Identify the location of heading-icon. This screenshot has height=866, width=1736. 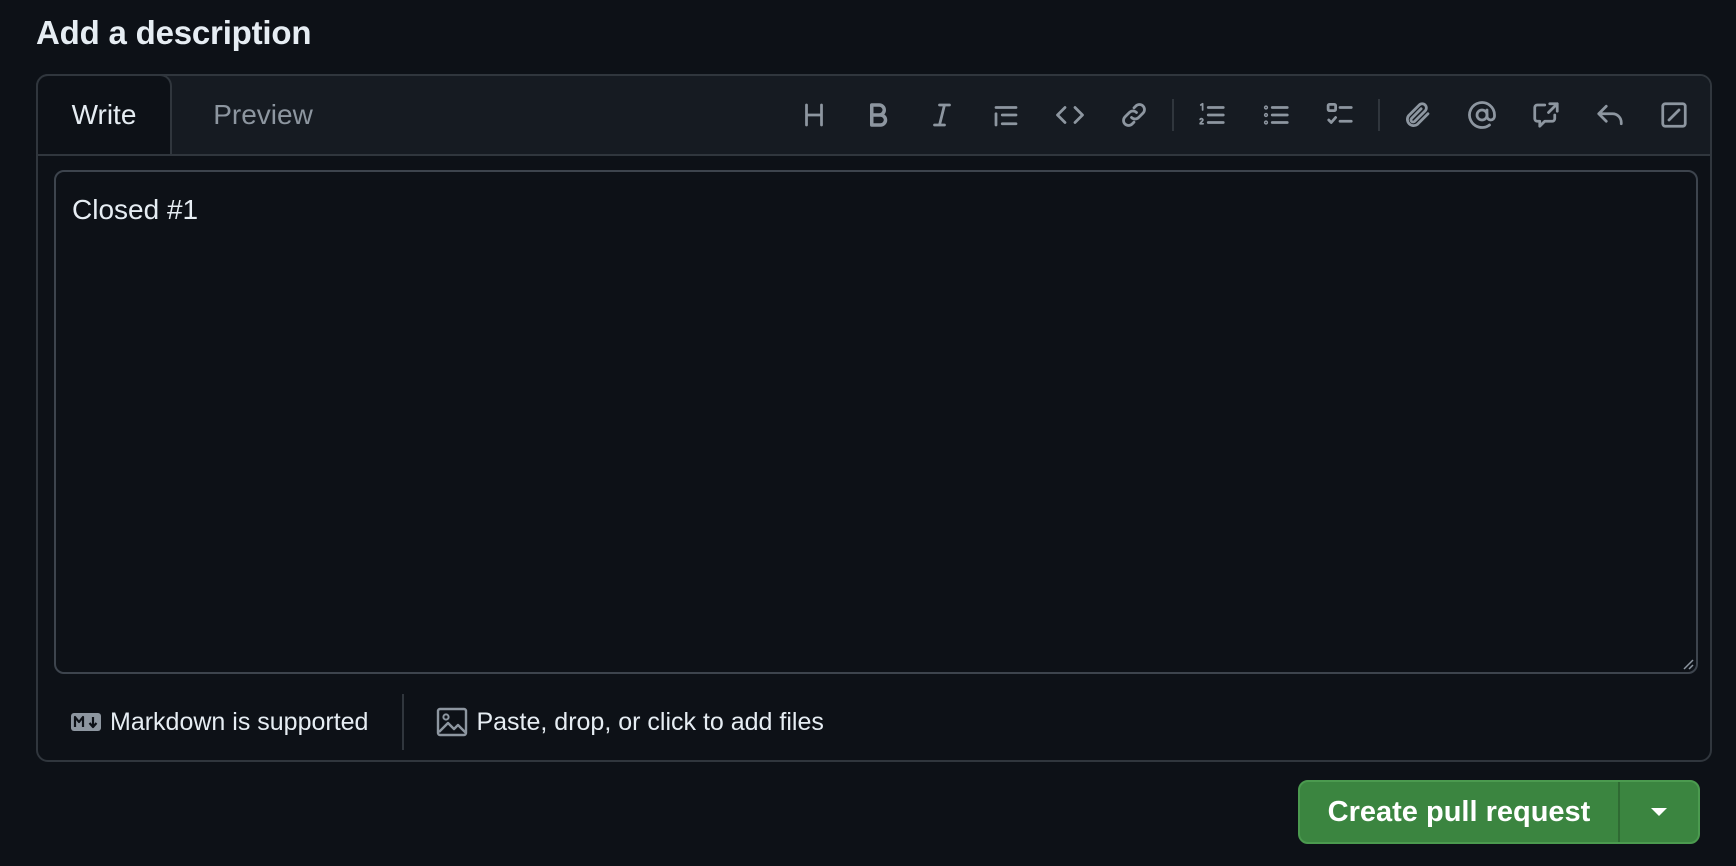
(814, 115).